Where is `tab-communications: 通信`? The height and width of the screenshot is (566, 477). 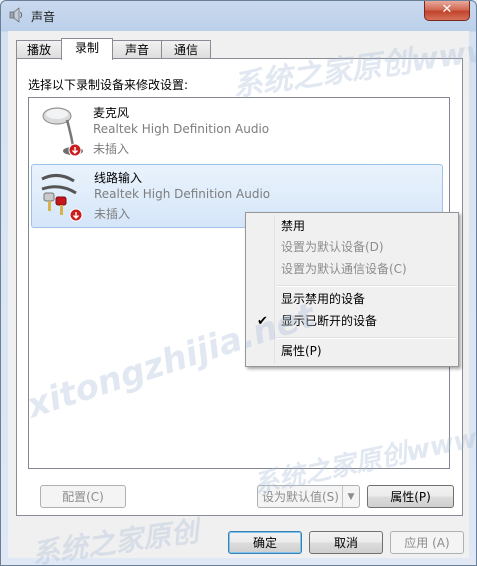
tab-communications: 通信 is located at coordinates (186, 49).